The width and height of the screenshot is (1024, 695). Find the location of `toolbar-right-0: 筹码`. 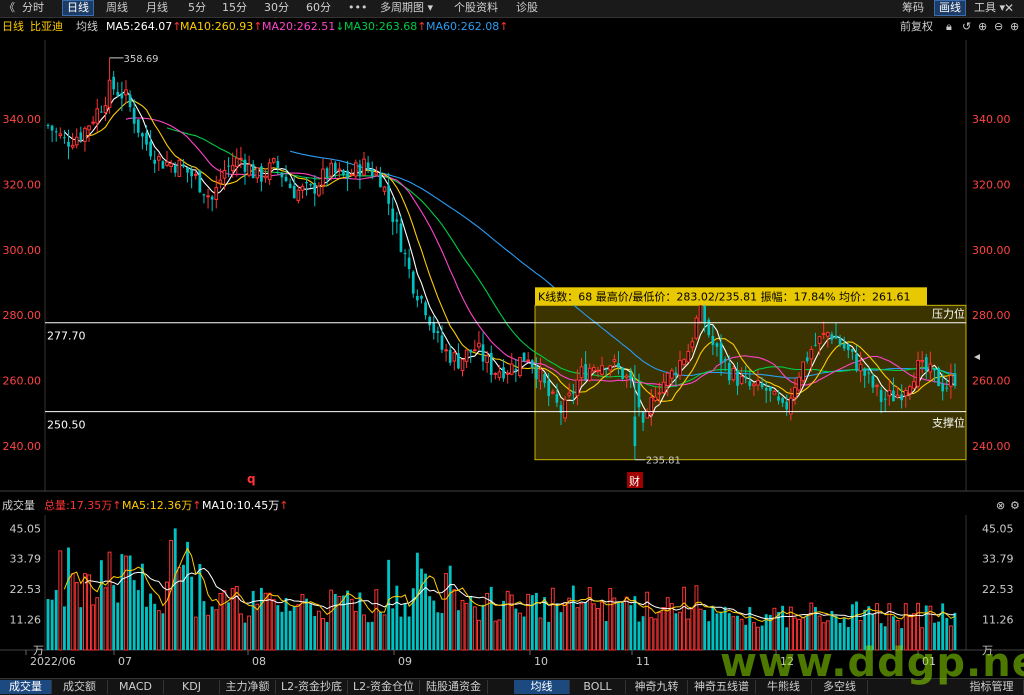

toolbar-right-0: 筹码 is located at coordinates (913, 8).